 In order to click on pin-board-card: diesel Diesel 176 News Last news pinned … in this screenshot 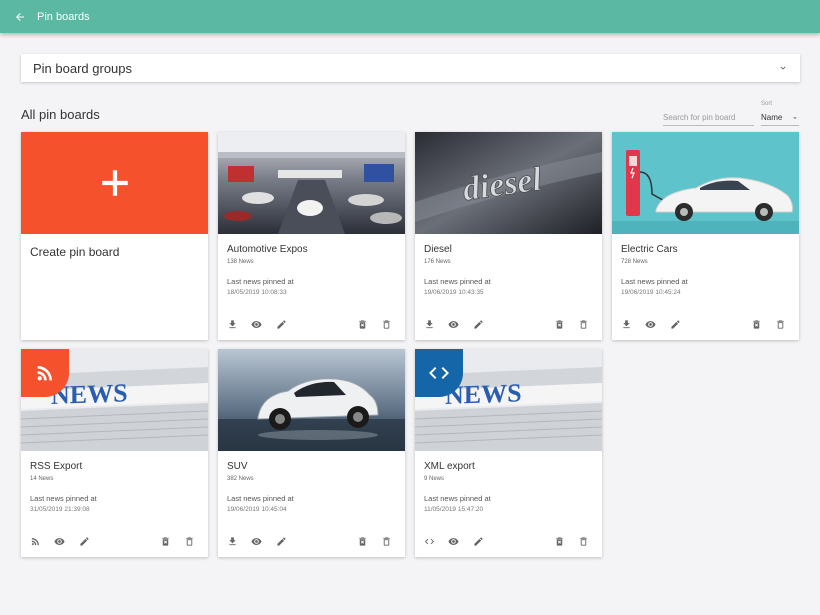, I will do `click(508, 236)`.